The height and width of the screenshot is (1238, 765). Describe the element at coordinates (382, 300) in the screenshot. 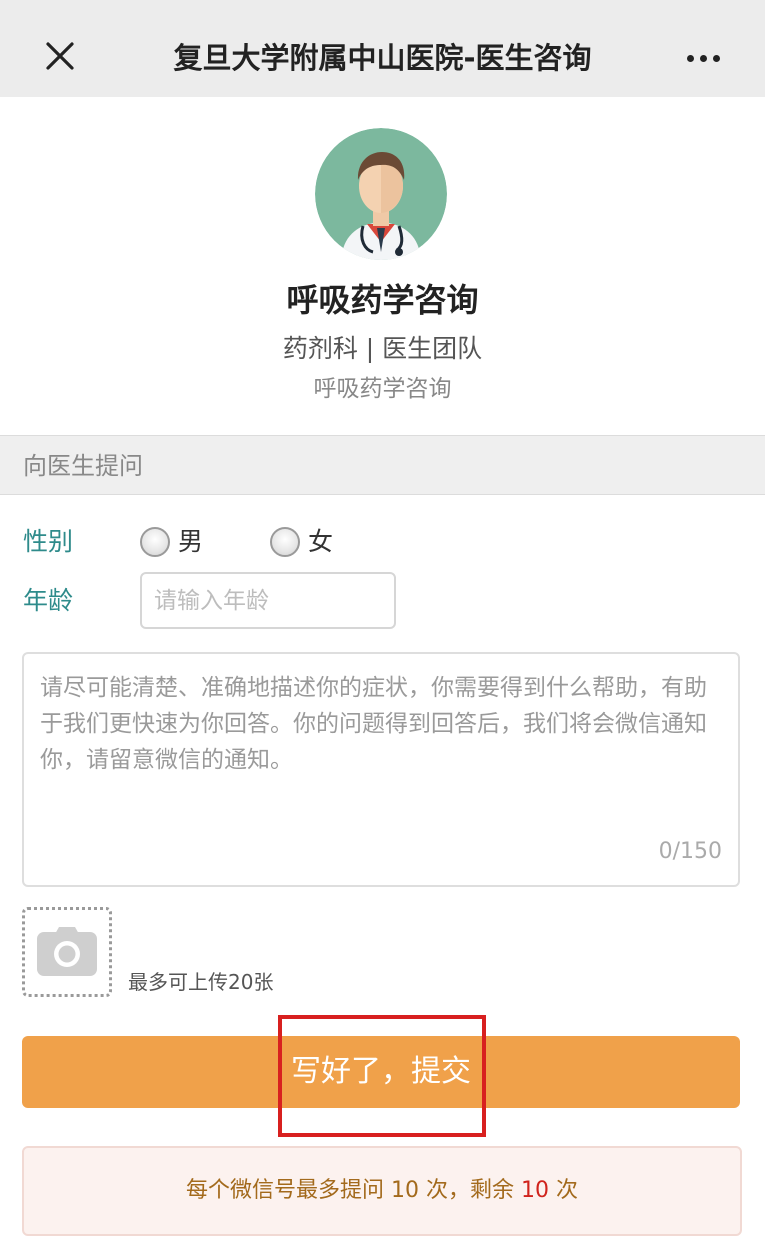

I see `doctor-name: 呼吸药学咨询` at that location.